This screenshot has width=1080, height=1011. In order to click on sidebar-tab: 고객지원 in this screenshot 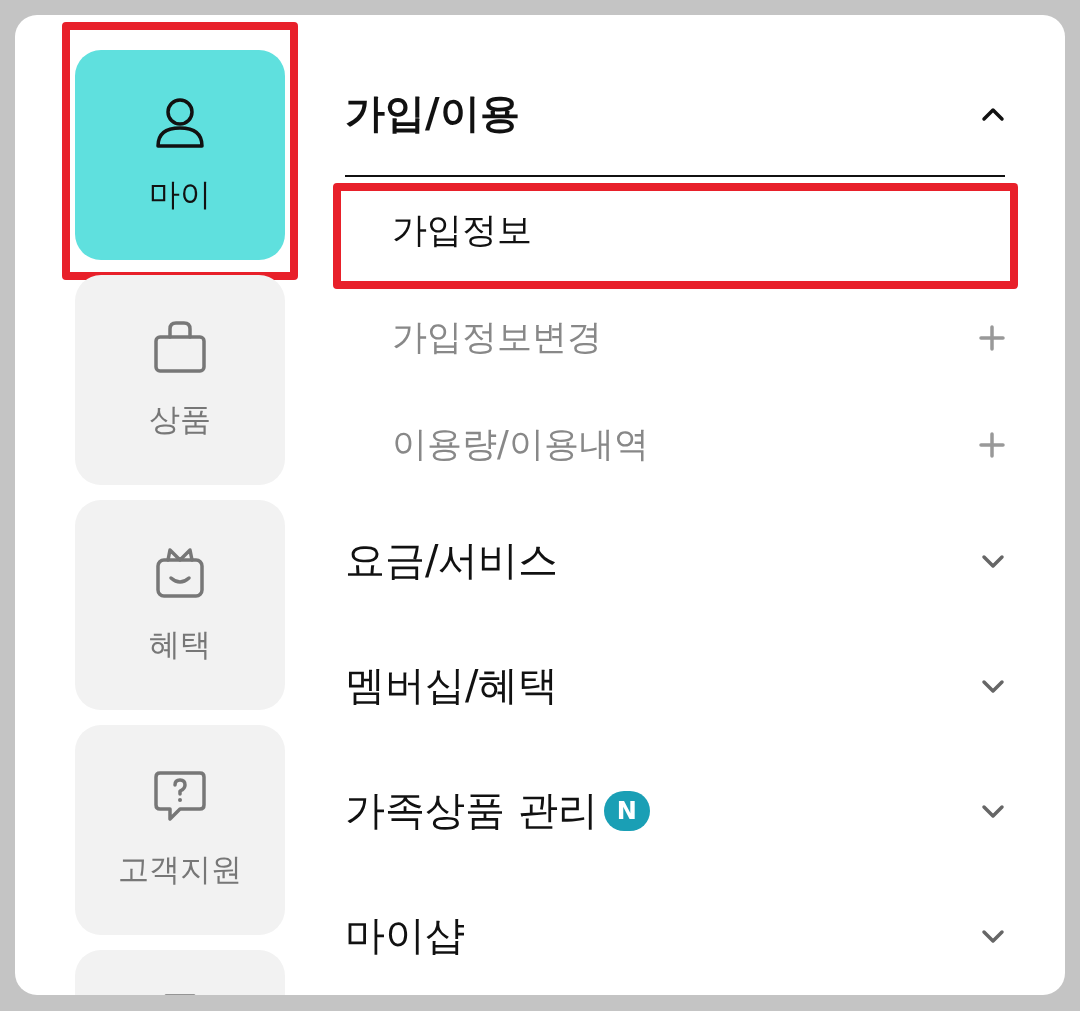, I will do `click(180, 830)`.